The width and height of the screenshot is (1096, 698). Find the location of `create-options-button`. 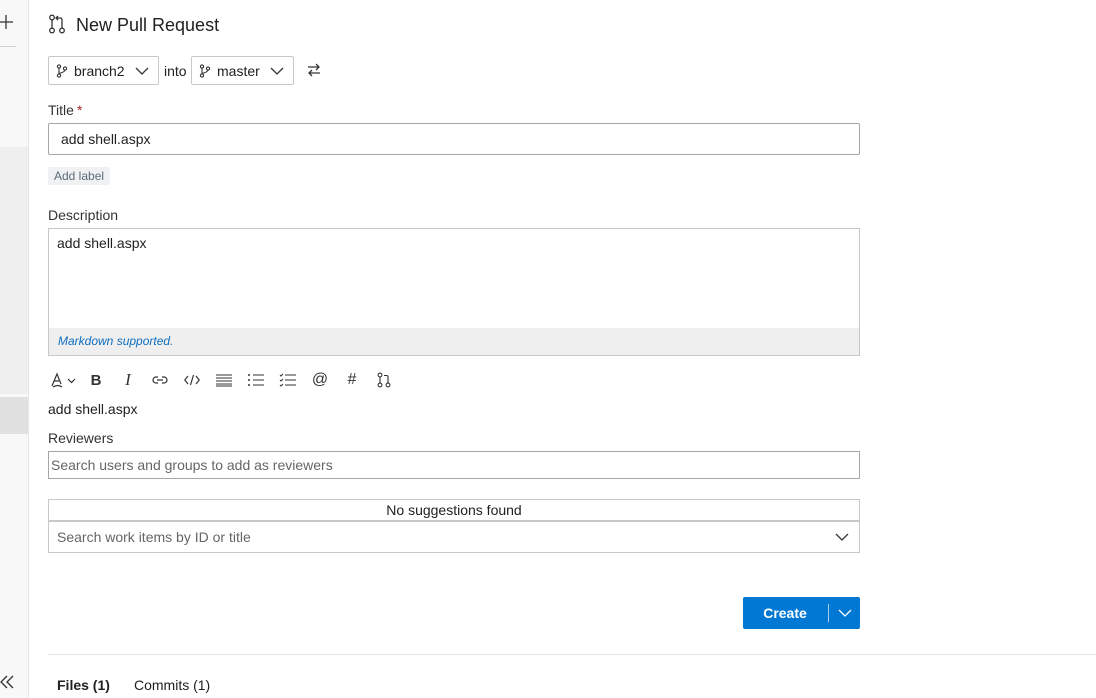

create-options-button is located at coordinates (844, 613).